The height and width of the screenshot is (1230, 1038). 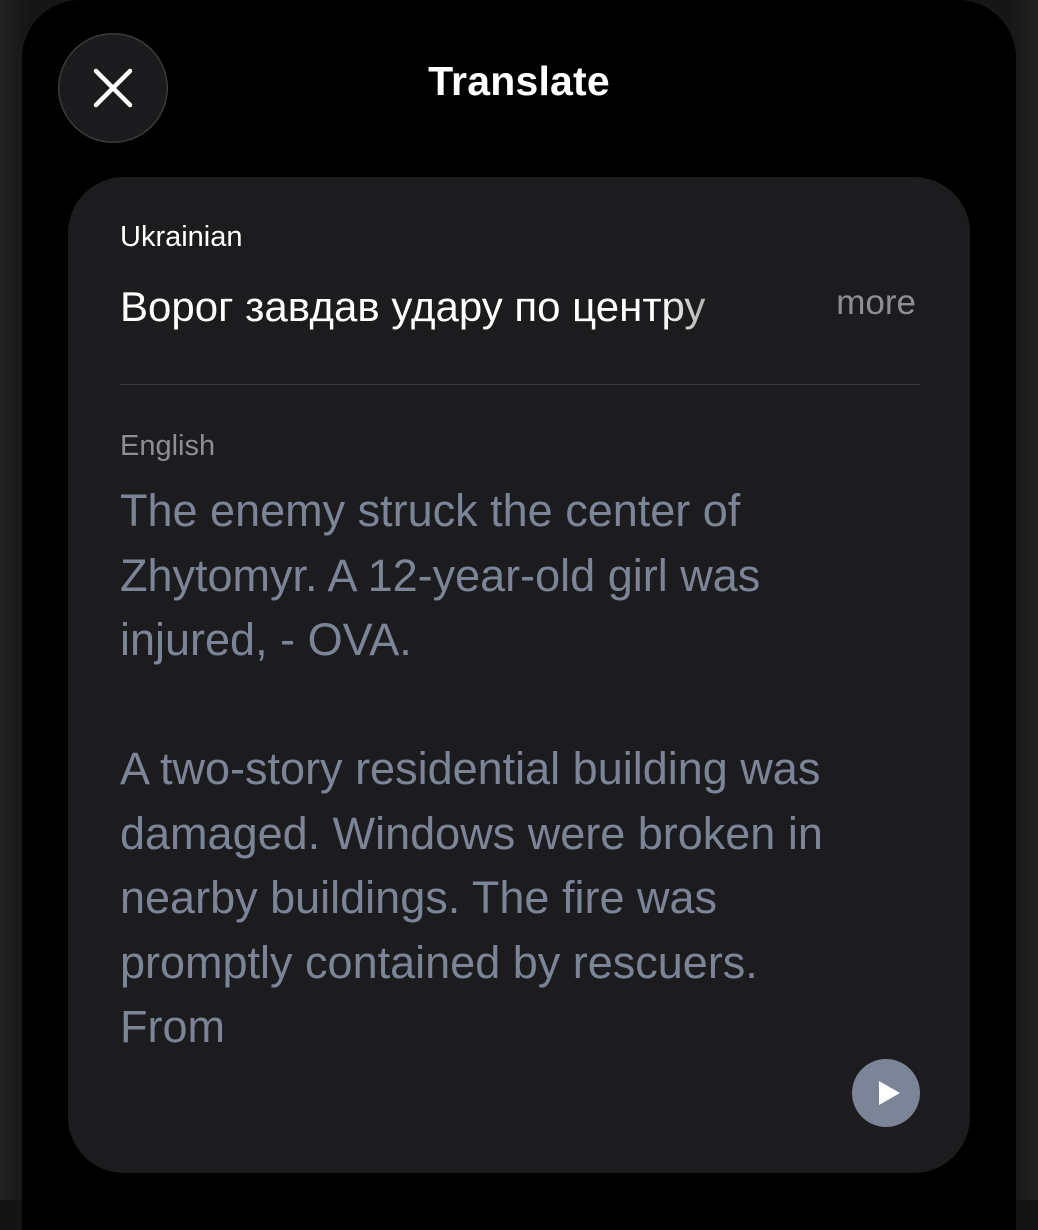 What do you see at coordinates (889, 1093) in the screenshot?
I see `play-icon` at bounding box center [889, 1093].